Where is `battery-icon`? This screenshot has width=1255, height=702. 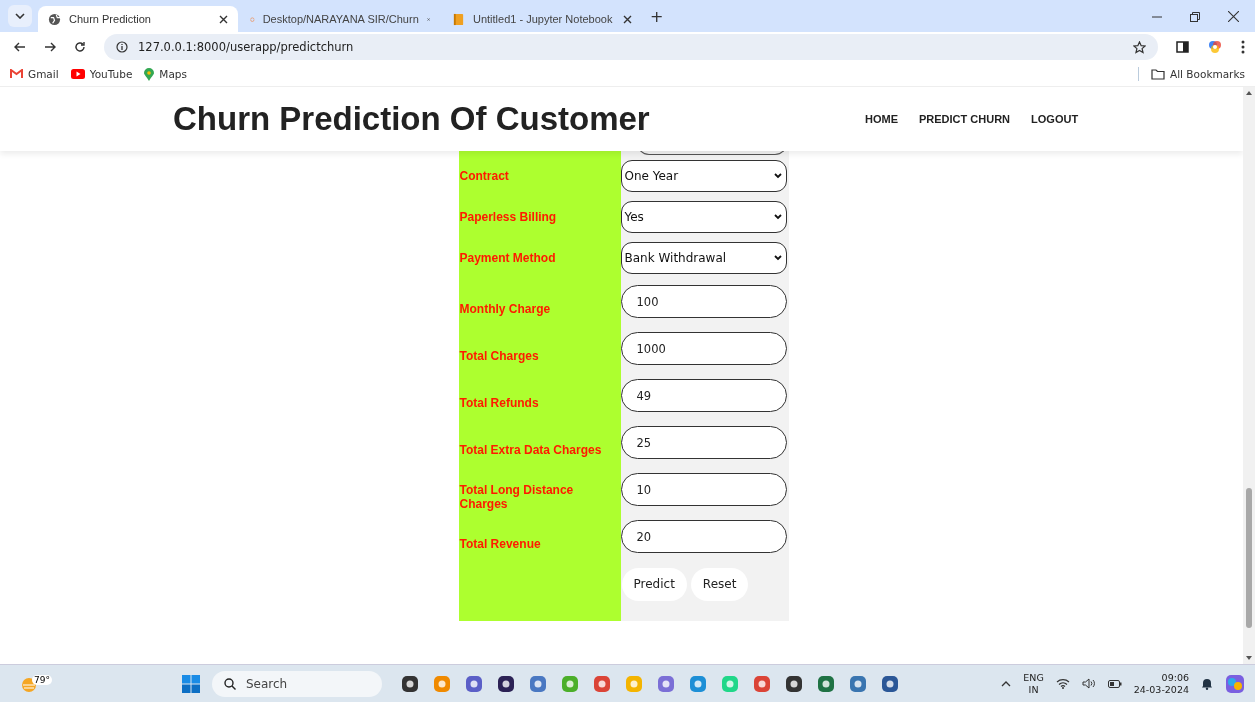 battery-icon is located at coordinates (1114, 683).